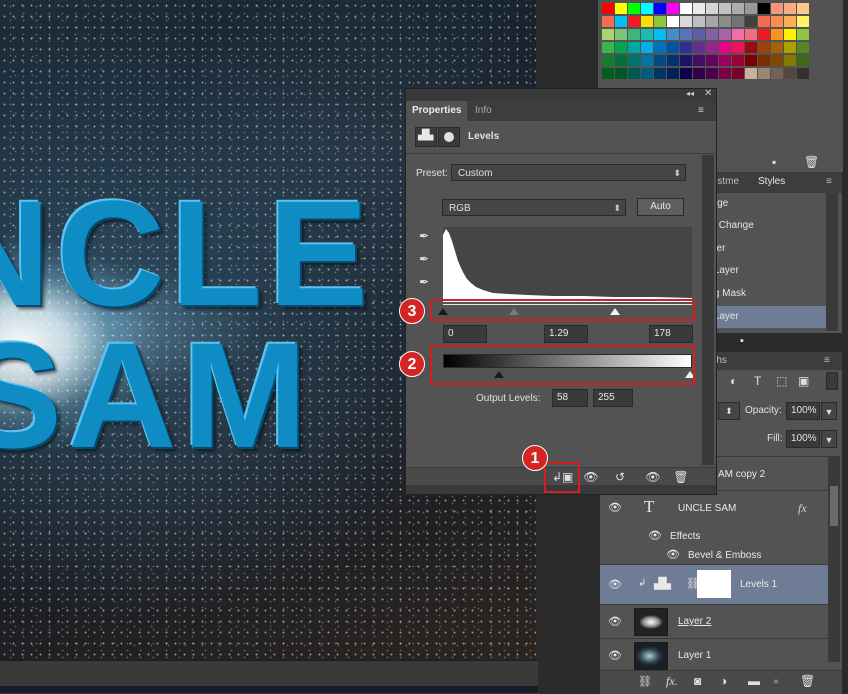  Describe the element at coordinates (613, 398) in the screenshot. I see `output-white-value: 255` at that location.